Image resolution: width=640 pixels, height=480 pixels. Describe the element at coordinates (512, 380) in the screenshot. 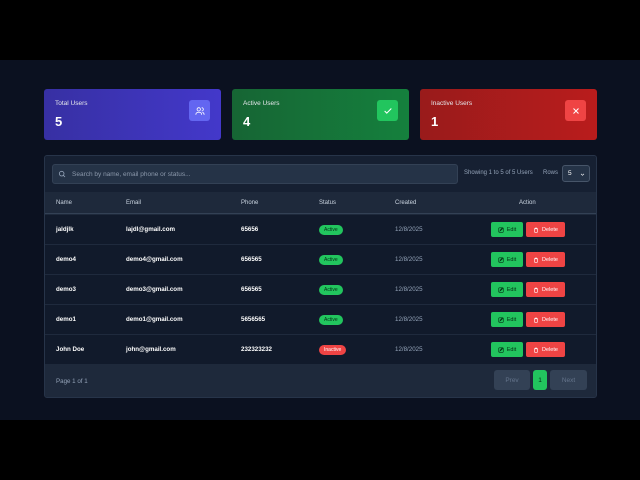

I see `prev-page-button: Prev` at that location.